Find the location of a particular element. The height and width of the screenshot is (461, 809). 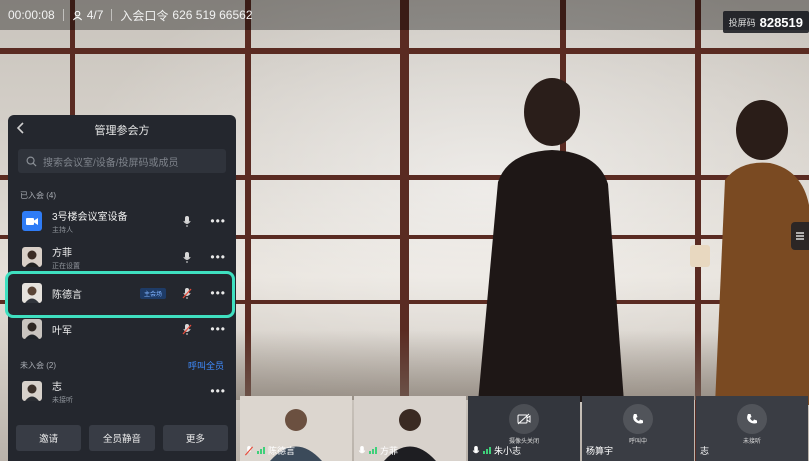

participant-name: 叶军 is located at coordinates (62, 331).